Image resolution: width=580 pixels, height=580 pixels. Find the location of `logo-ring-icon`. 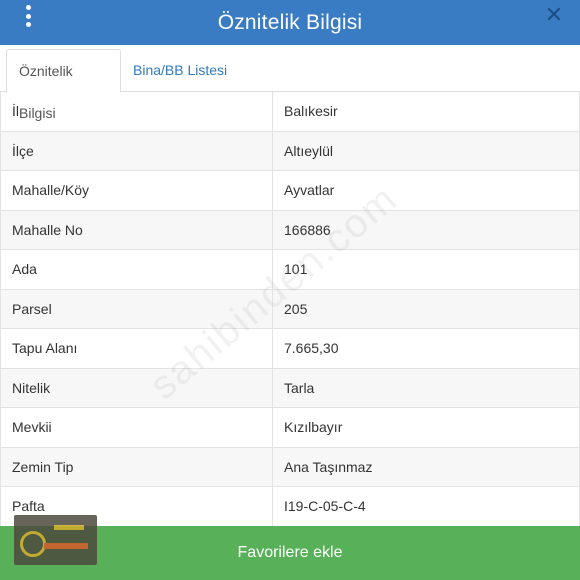

logo-ring-icon is located at coordinates (33, 544).